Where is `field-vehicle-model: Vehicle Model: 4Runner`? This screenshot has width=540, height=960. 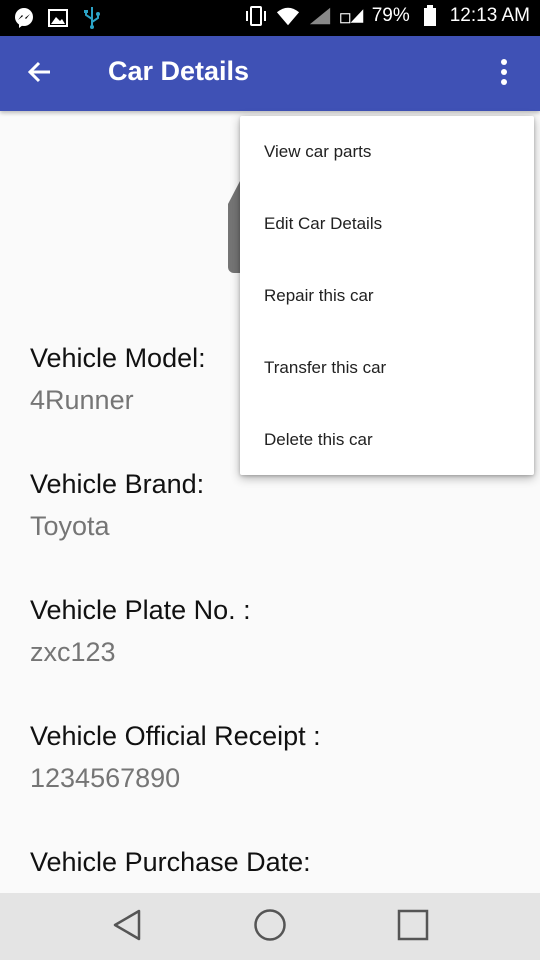 field-vehicle-model: Vehicle Model: 4Runner is located at coordinates (118, 379).